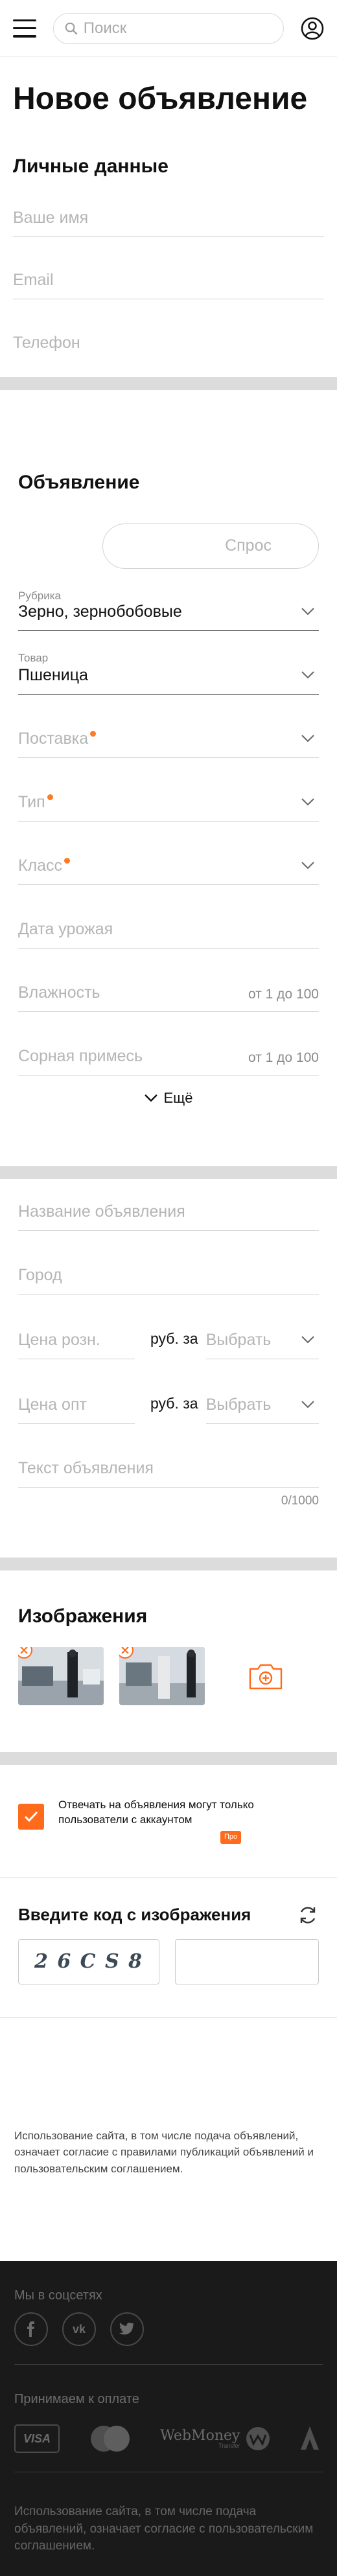 The image size is (337, 2576). Describe the element at coordinates (168, 600) in the screenshot. I see `rubric-select: Рубрика Зерно, зернобобовые` at that location.